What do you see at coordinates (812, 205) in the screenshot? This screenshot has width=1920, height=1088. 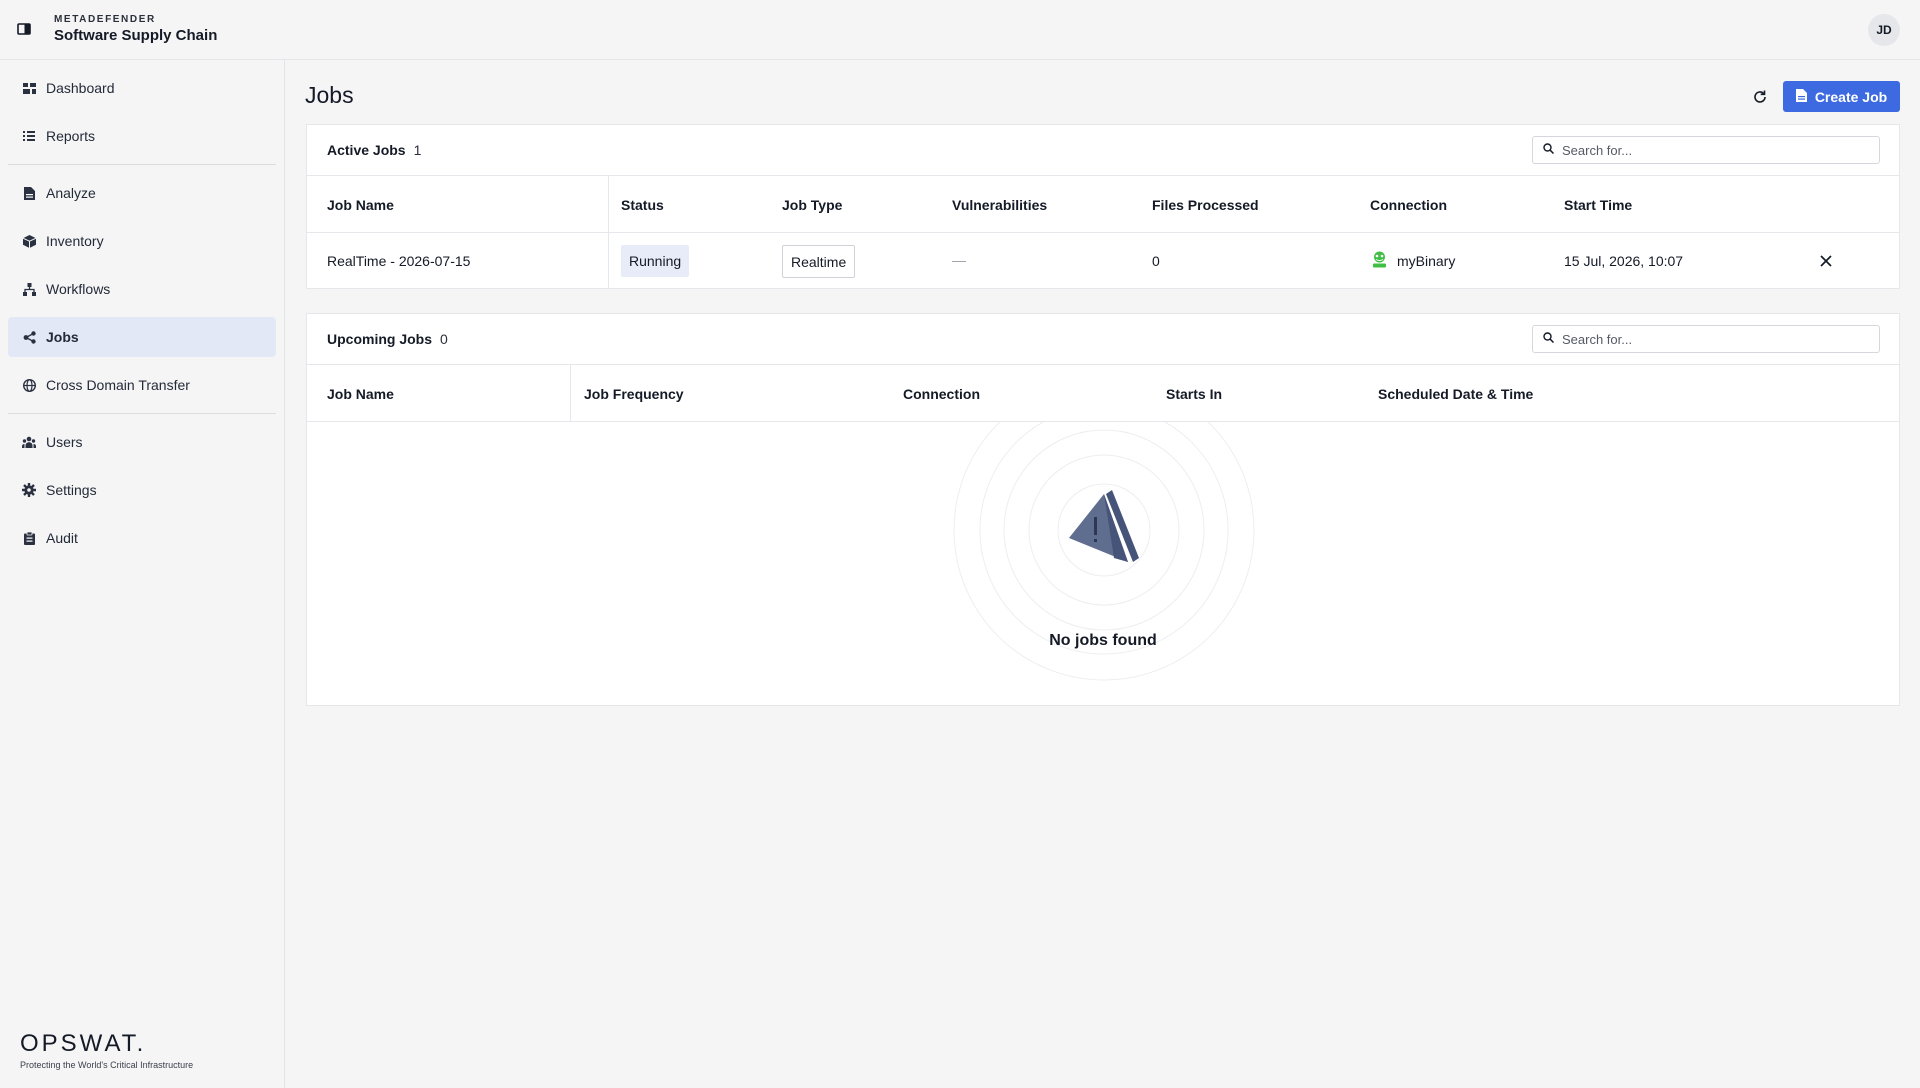 I see `column-header: Job Type` at bounding box center [812, 205].